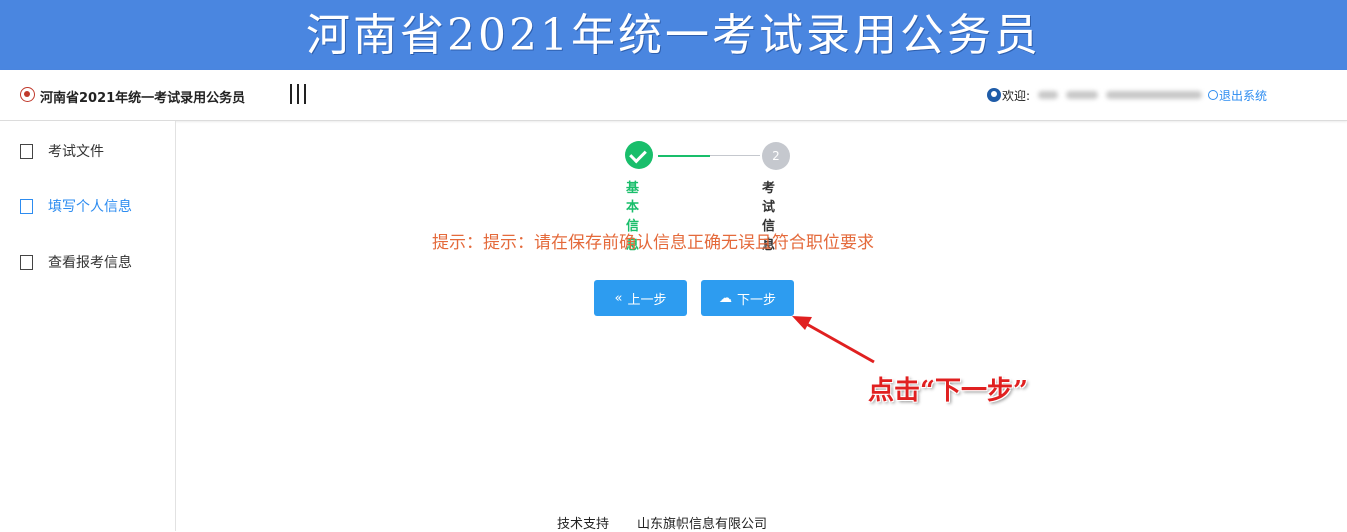  What do you see at coordinates (26, 262) in the screenshot?
I see `profile-search-icon` at bounding box center [26, 262].